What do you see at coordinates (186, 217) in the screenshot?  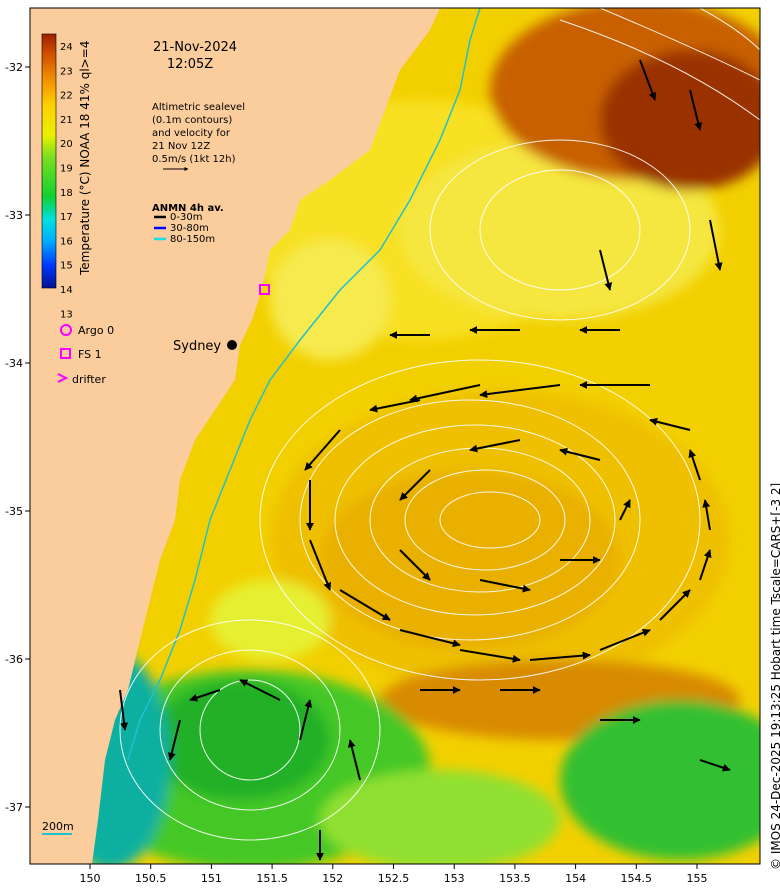 I see `anmn-label: 0-30m` at bounding box center [186, 217].